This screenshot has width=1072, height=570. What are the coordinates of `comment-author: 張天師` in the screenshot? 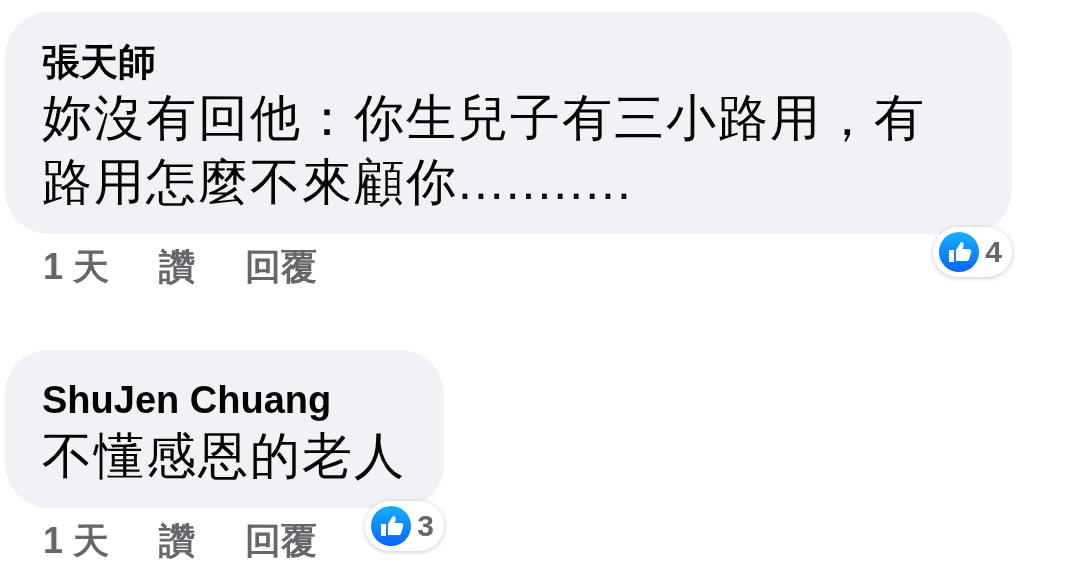 It's located at (508, 62).